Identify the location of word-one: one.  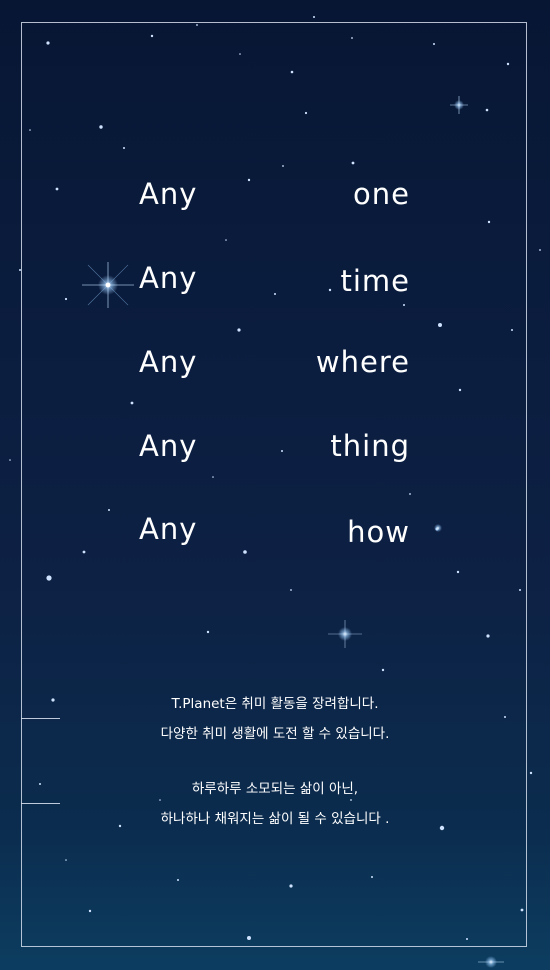
(381, 194).